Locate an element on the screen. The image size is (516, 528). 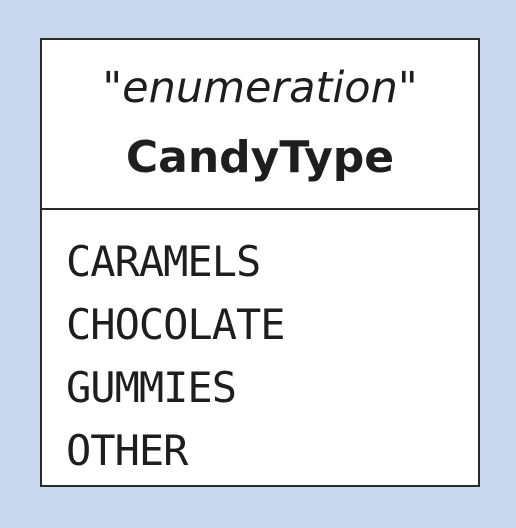
literal-chocolate: CHOCOLATE is located at coordinates (176, 324).